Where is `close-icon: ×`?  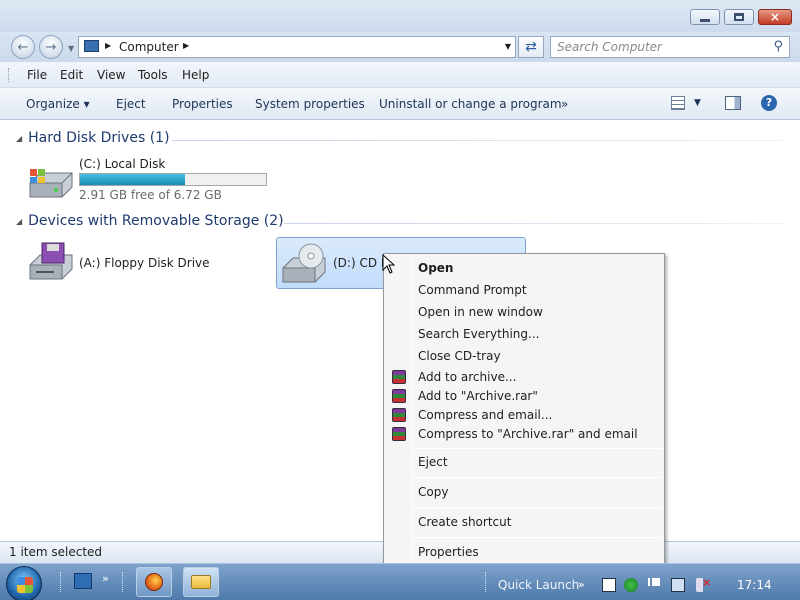 close-icon: × is located at coordinates (775, 17).